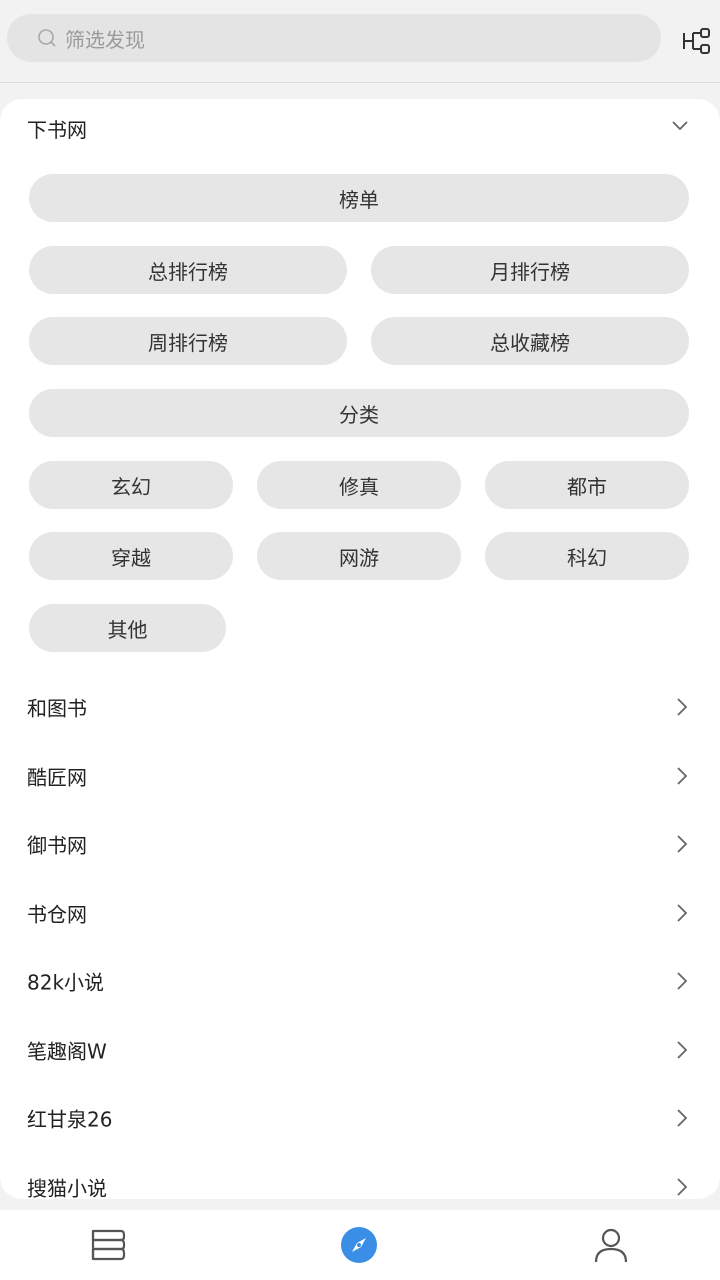 This screenshot has height=1280, width=720. Describe the element at coordinates (70, 1119) in the screenshot. I see `list-item-label: 红甘泉26` at that location.